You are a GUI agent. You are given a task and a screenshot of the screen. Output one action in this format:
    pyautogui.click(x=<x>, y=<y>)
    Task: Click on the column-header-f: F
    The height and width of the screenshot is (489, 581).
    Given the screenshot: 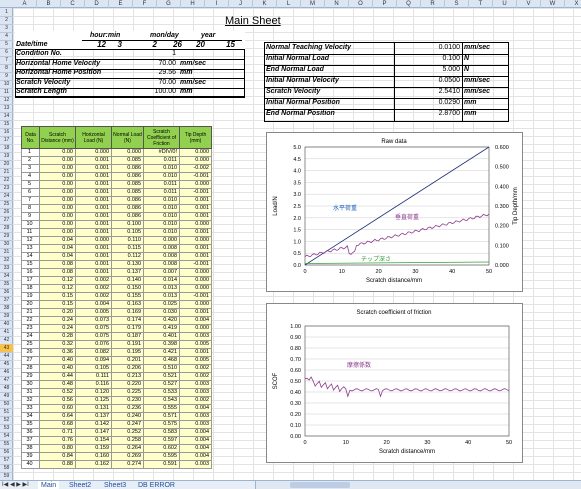 What is the action you would take?
    pyautogui.click(x=145, y=4)
    